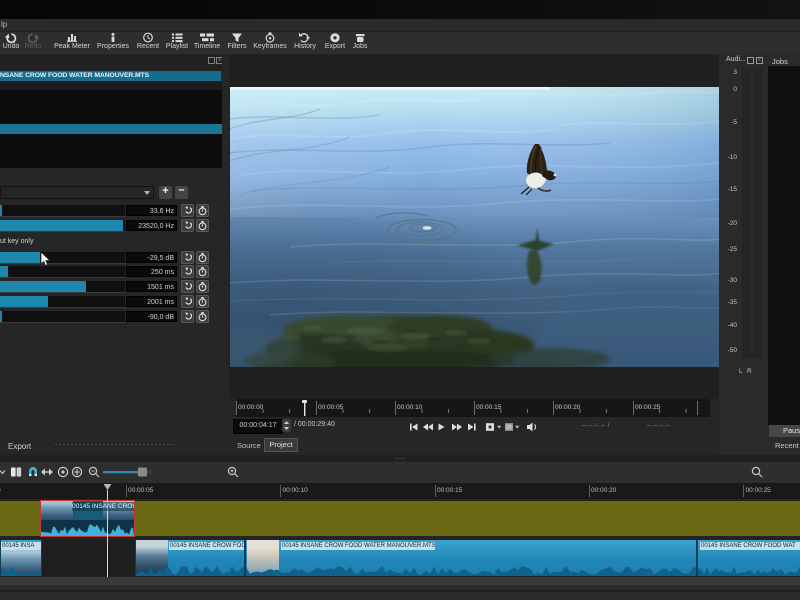  I want to click on svg-text: -40, so click(733, 325).